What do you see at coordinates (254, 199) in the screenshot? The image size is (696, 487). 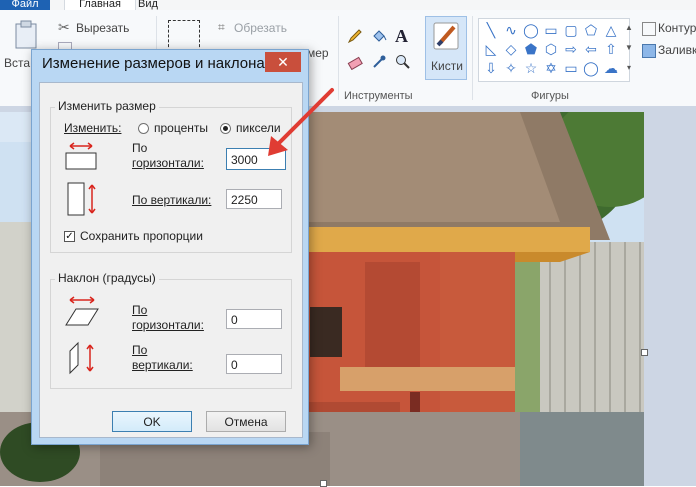 I see `height-input: 2250` at bounding box center [254, 199].